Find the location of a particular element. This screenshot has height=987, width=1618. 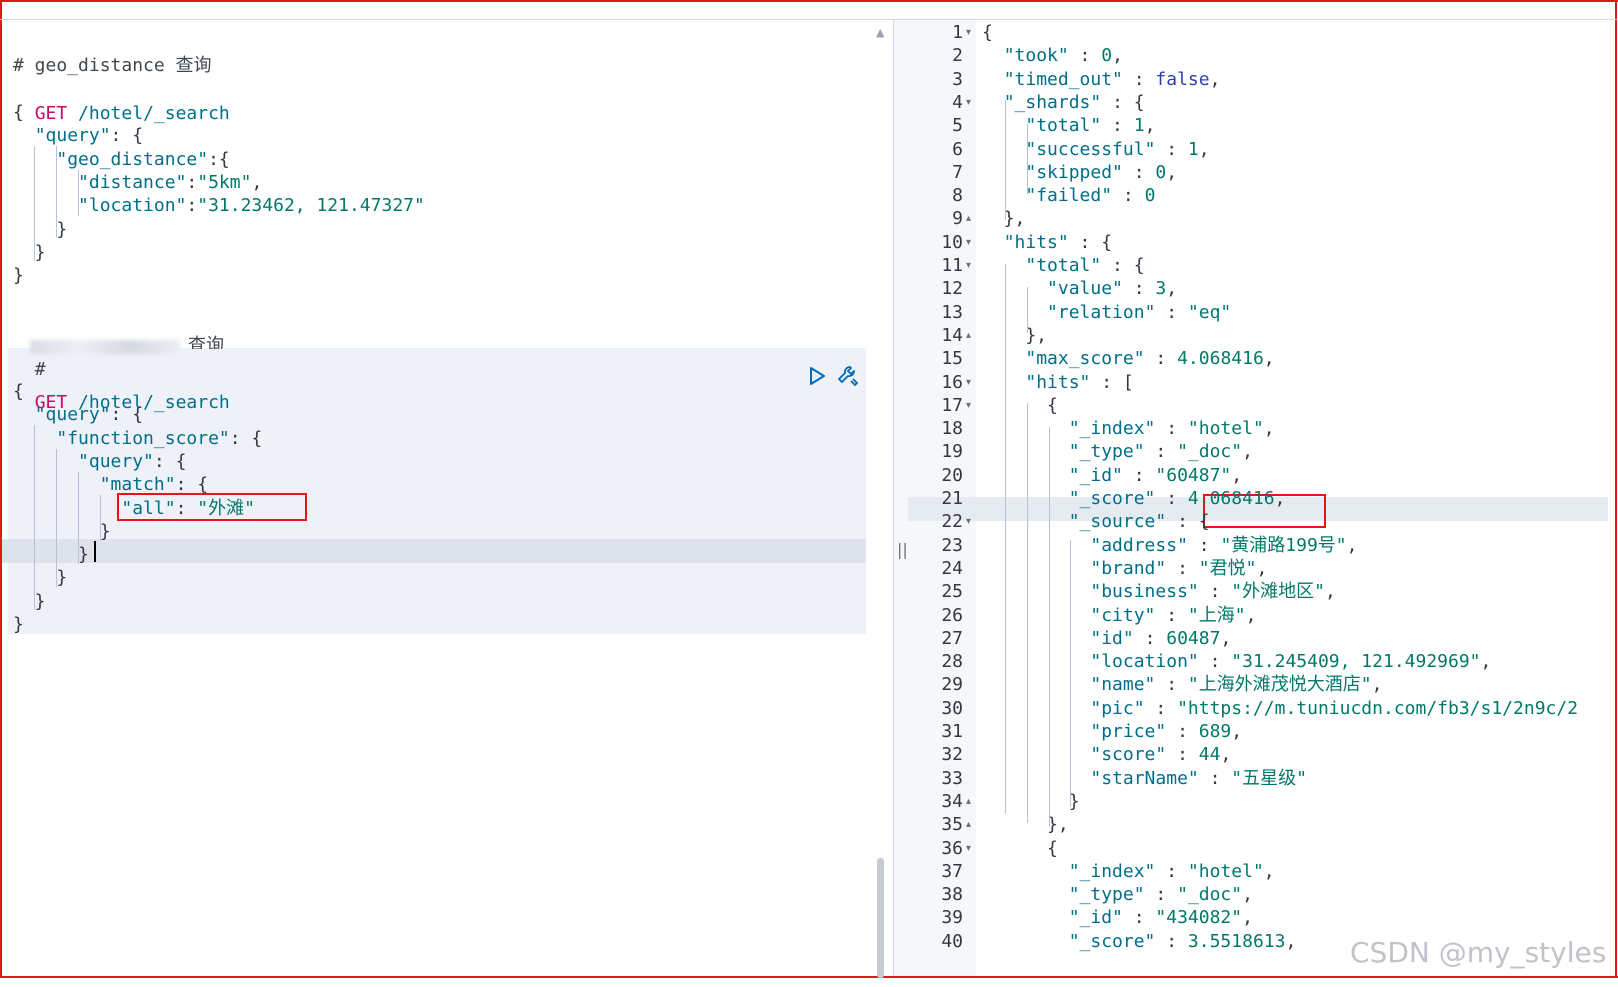

comment-tail: 查询 is located at coordinates (206, 342).